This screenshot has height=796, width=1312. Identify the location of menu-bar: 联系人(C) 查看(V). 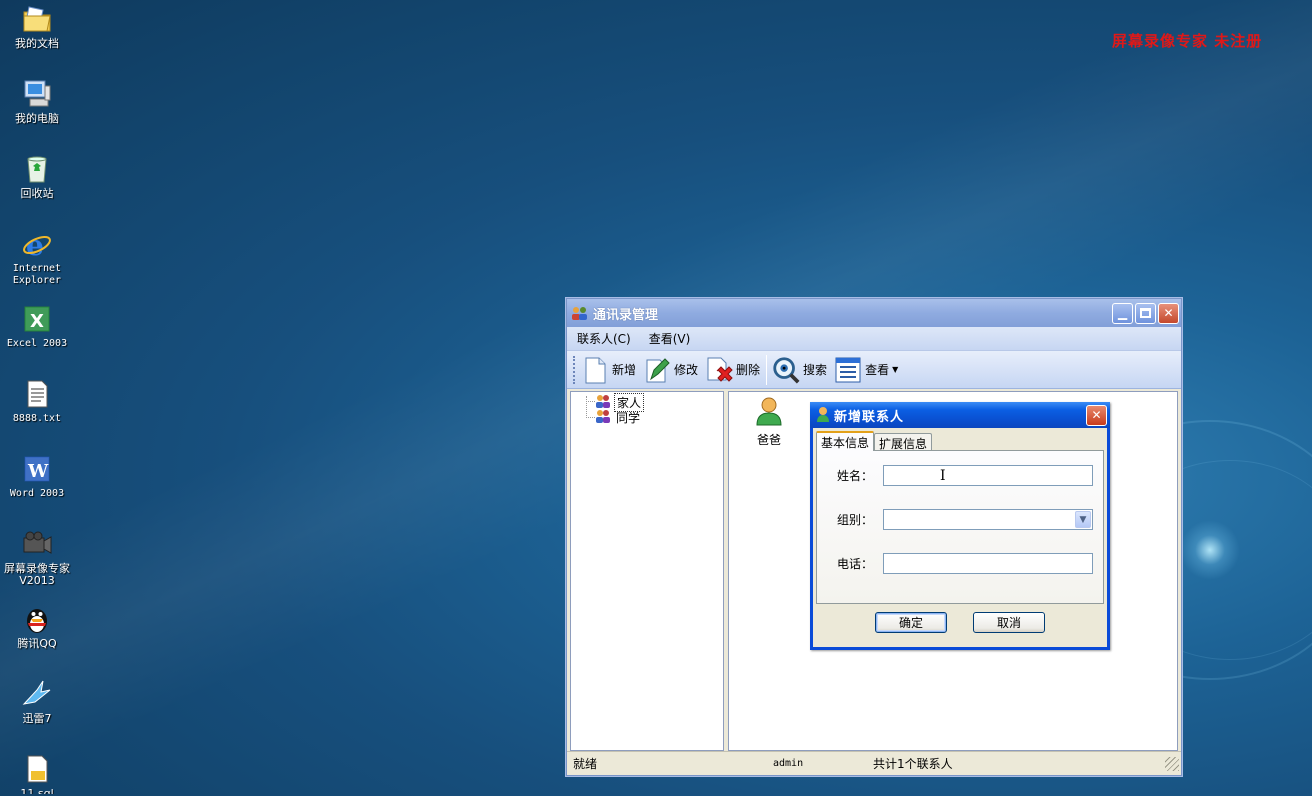
(874, 339).